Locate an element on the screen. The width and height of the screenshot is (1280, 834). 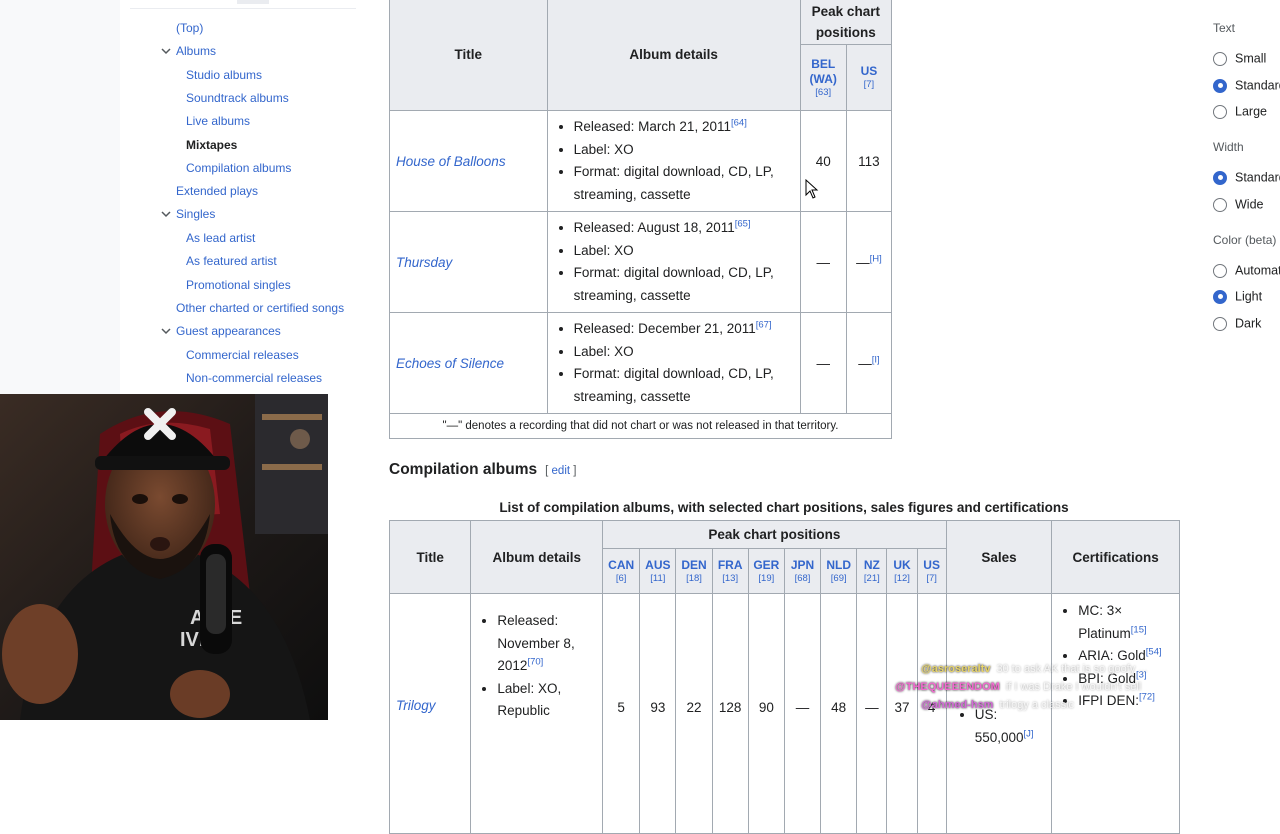
chart-header-nz: NZ [21] is located at coordinates (872, 571).